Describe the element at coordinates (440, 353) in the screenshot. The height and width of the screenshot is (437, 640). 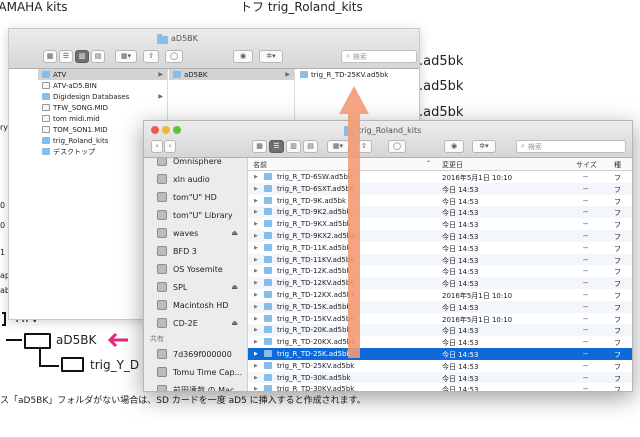
I see `table-row: ▶ trig_R_TD-25K.ad5bk 今日 14:53 -- フ` at that location.